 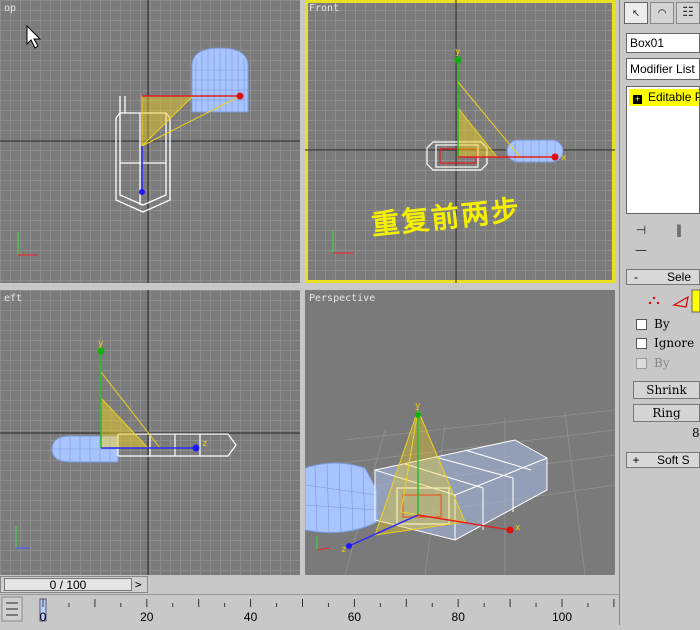 I want to click on left-viewport-label: eft, so click(x=13, y=298).